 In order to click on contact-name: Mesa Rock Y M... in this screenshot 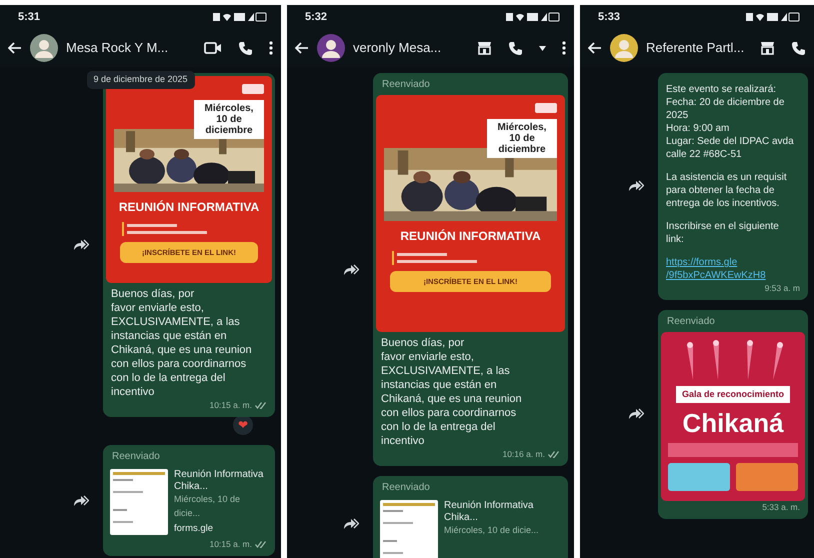, I will do `click(131, 48)`.